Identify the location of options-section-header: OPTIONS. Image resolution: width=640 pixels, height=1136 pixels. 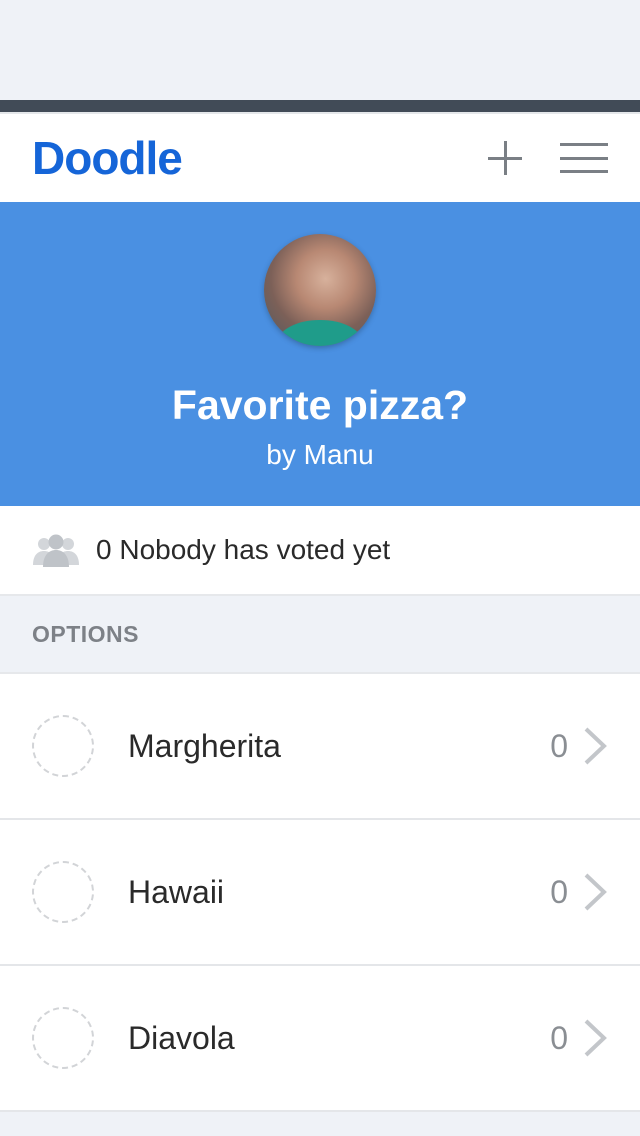
(320, 635).